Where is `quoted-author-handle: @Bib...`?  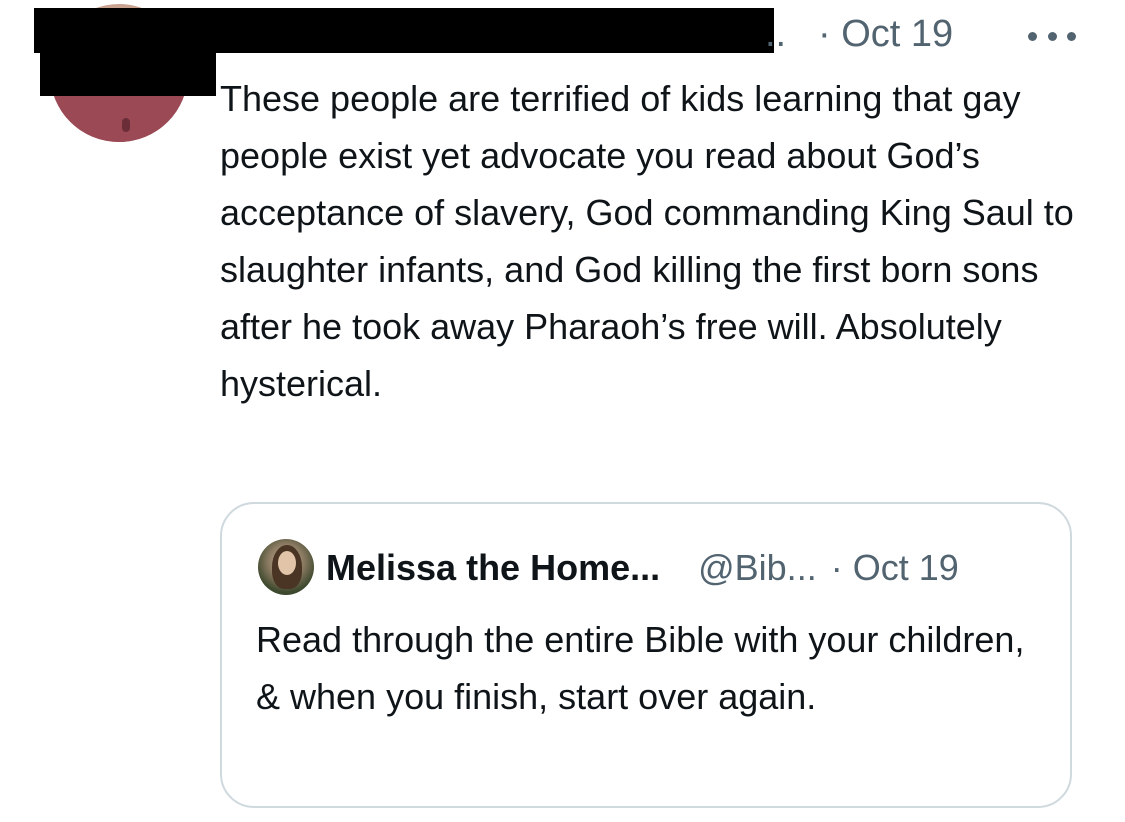
quoted-author-handle: @Bib... is located at coordinates (757, 568).